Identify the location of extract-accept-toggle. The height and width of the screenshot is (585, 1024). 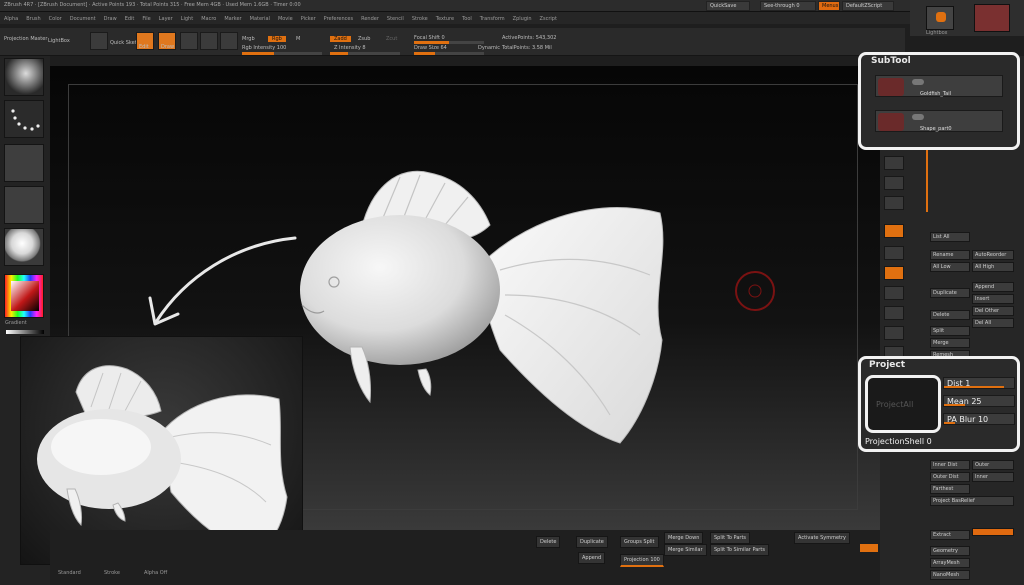
(993, 532).